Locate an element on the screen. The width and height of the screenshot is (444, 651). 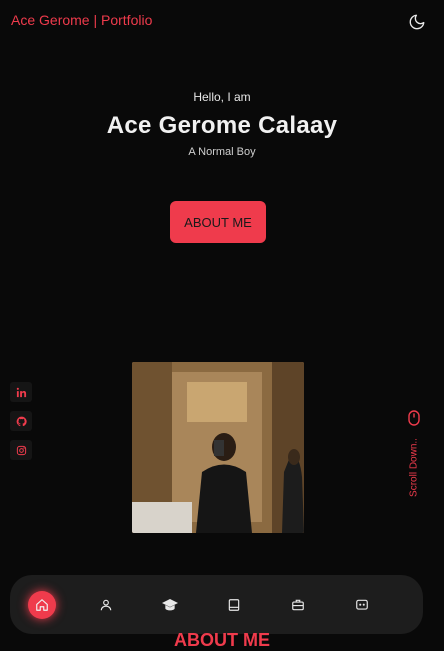
hero-name: Ace Gerome Calaay is located at coordinates (222, 125).